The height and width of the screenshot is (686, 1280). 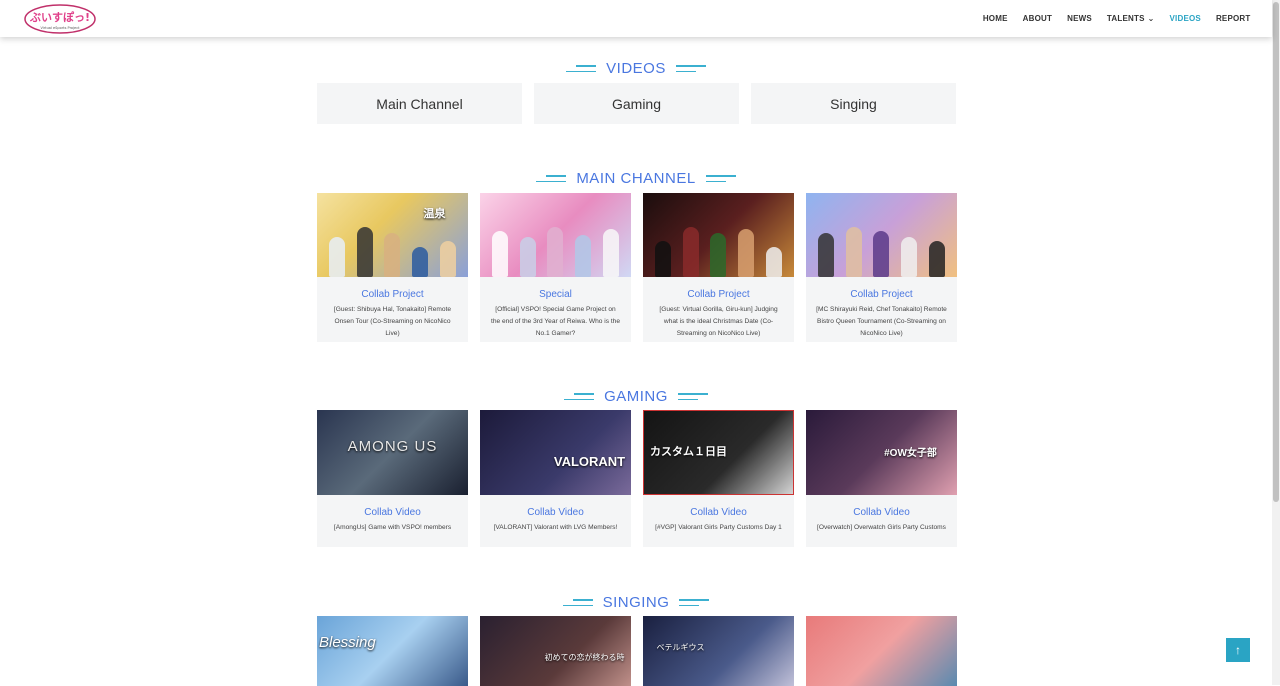 I want to click on scroll-thumb, so click(x=1276, y=252).